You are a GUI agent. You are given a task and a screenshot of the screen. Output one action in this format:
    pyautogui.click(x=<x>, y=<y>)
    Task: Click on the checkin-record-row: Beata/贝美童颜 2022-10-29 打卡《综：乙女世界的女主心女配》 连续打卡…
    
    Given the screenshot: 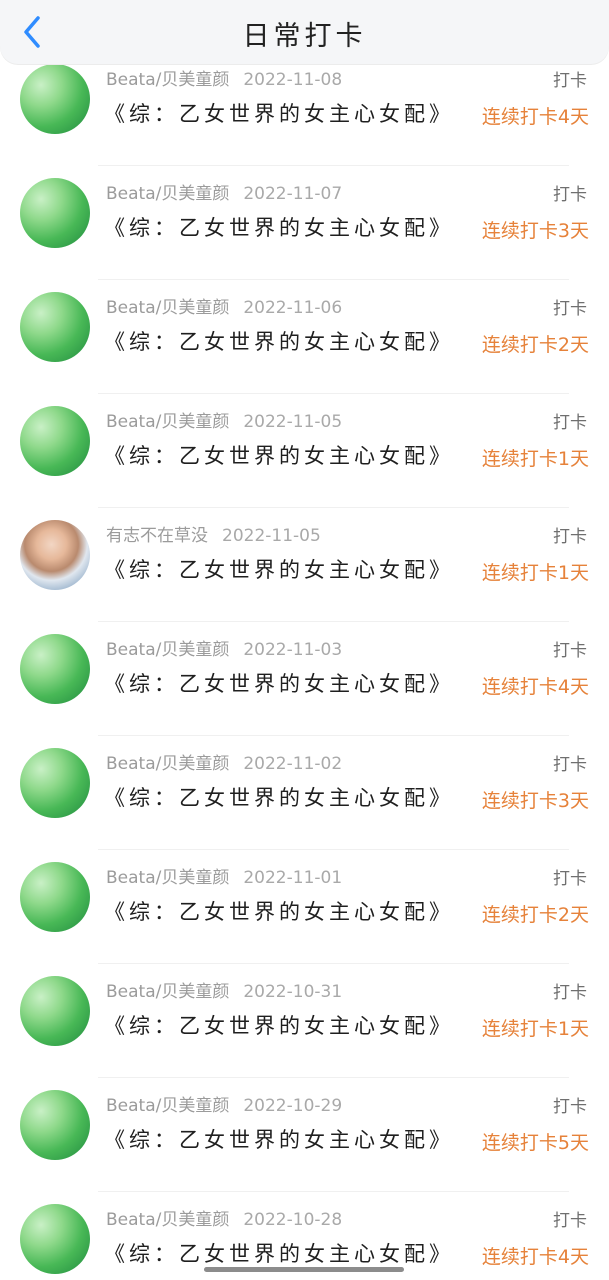 What is the action you would take?
    pyautogui.click(x=304, y=1135)
    